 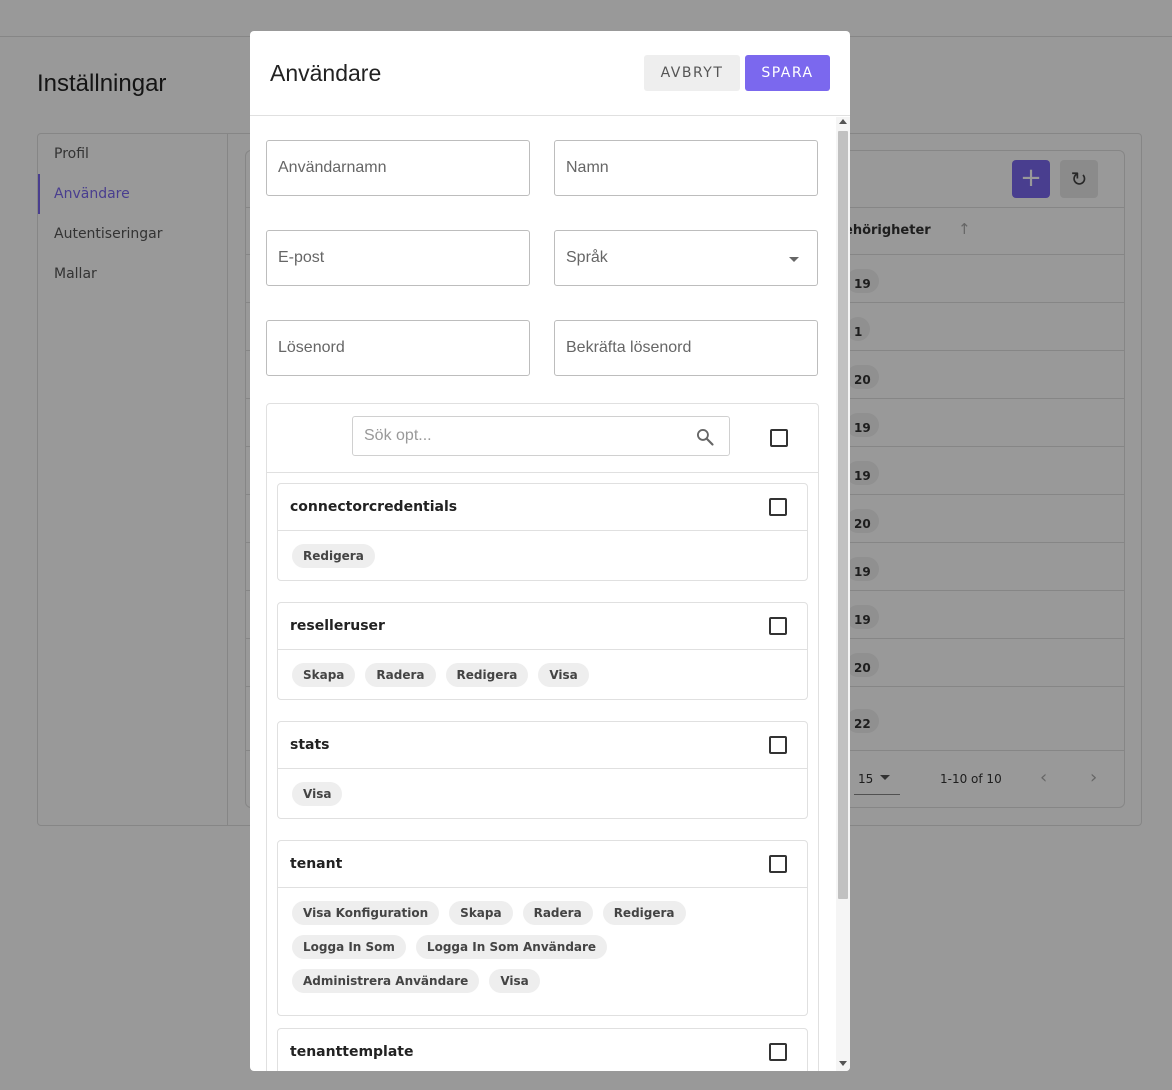 What do you see at coordinates (692, 73) in the screenshot?
I see `cancel-button: AVBRYT` at bounding box center [692, 73].